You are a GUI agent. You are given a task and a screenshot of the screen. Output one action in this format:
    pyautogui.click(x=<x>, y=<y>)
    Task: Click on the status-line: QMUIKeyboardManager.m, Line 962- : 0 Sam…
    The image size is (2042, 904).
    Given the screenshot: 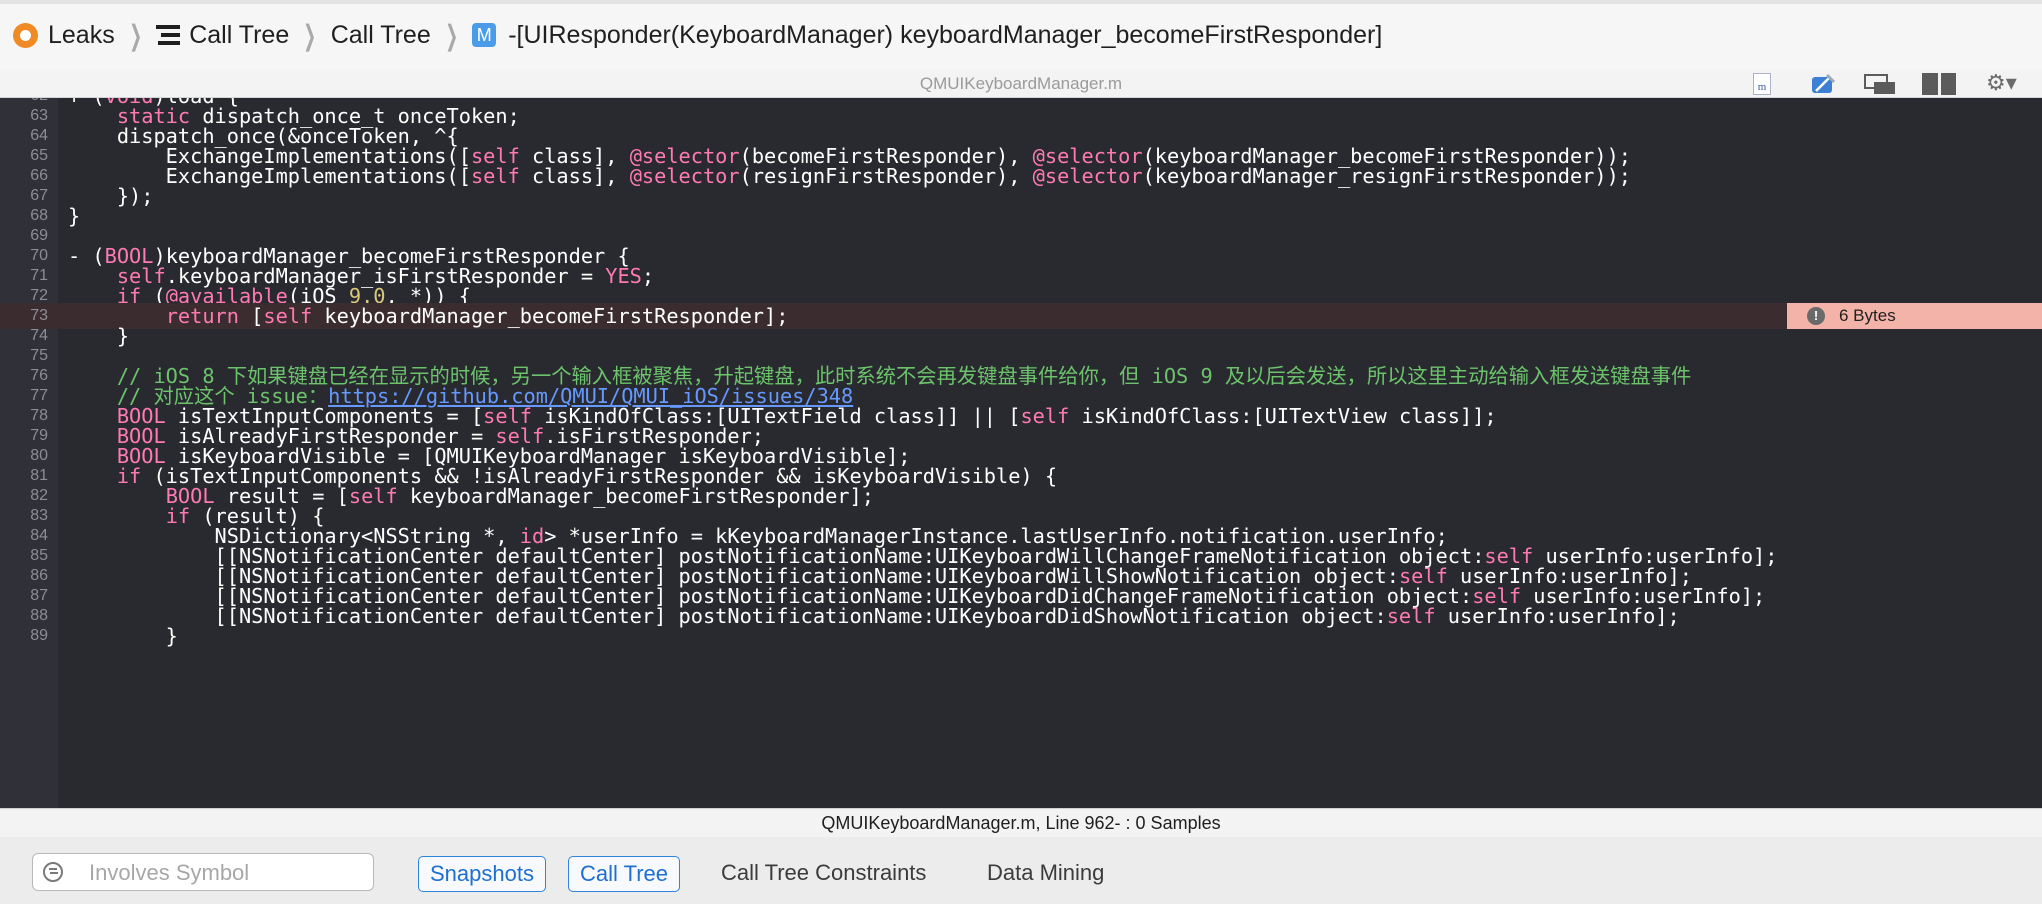 What is the action you would take?
    pyautogui.click(x=1021, y=823)
    